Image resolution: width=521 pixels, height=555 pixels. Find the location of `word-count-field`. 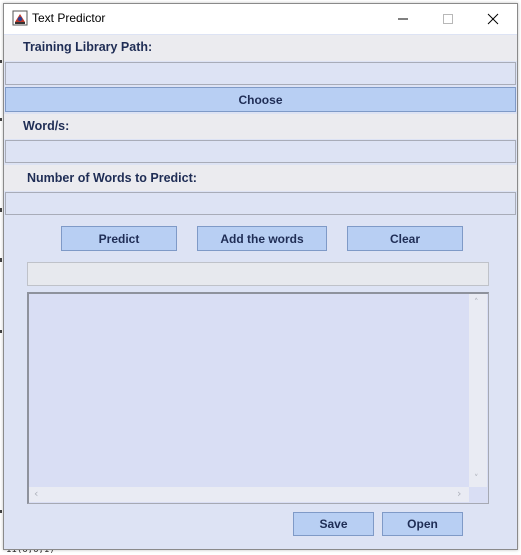

word-count-field is located at coordinates (260, 203).